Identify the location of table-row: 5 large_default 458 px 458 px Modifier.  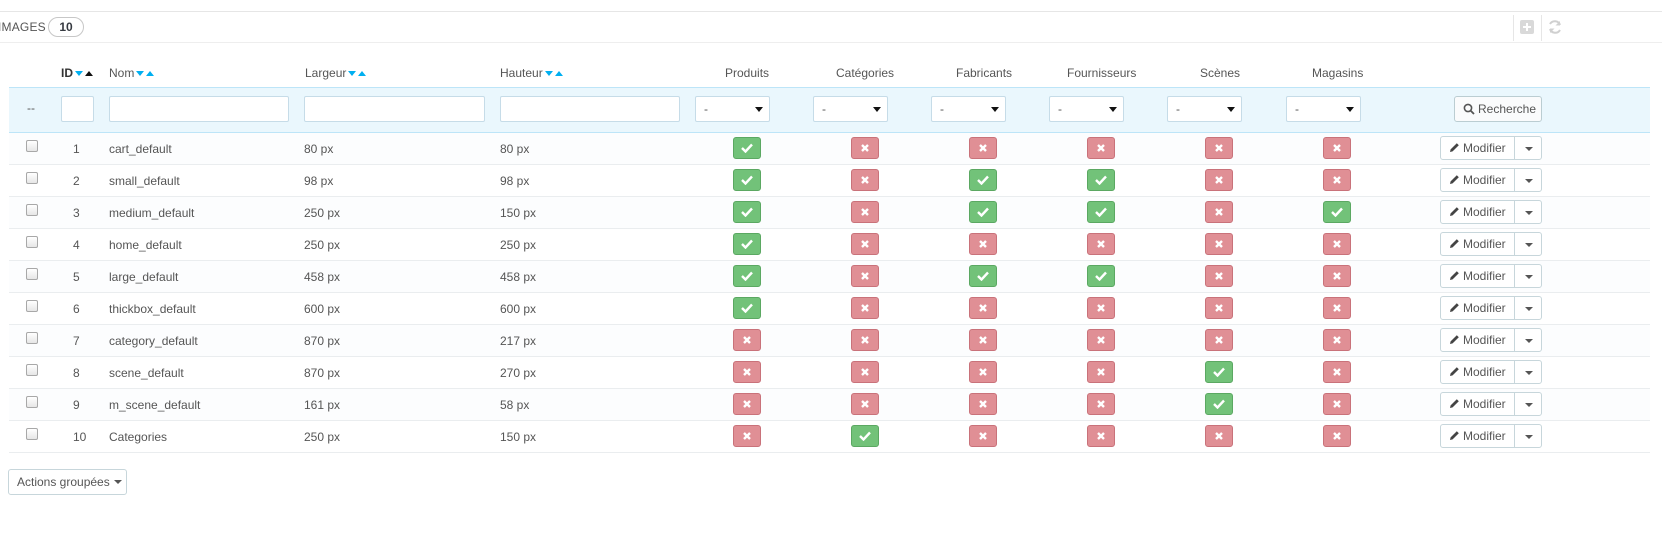
(829, 277).